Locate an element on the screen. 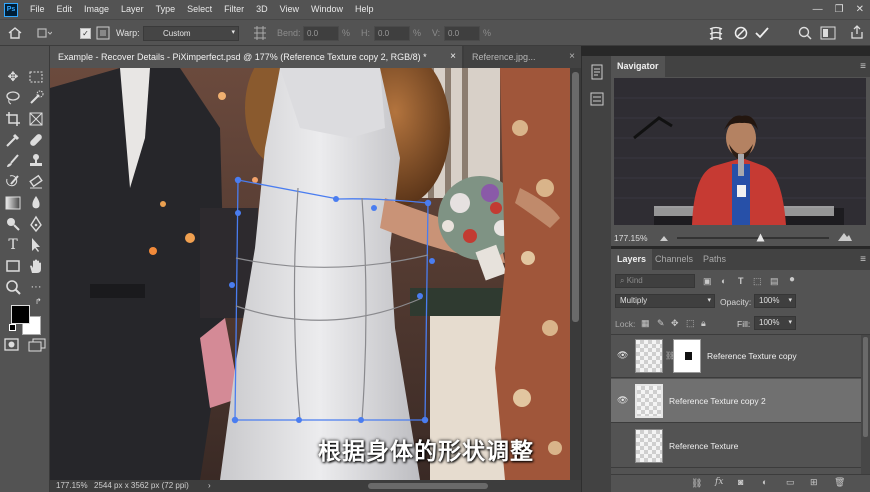  tab-navigator: Navigator is located at coordinates (638, 66).